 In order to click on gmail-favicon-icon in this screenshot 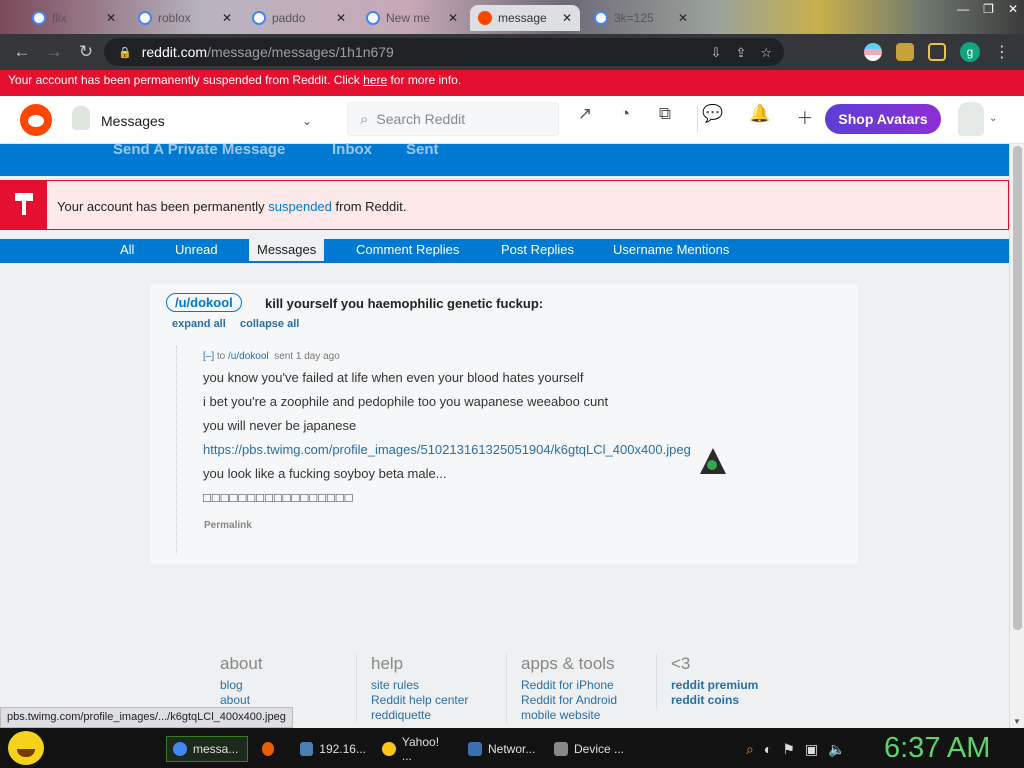, I will do `click(373, 18)`.